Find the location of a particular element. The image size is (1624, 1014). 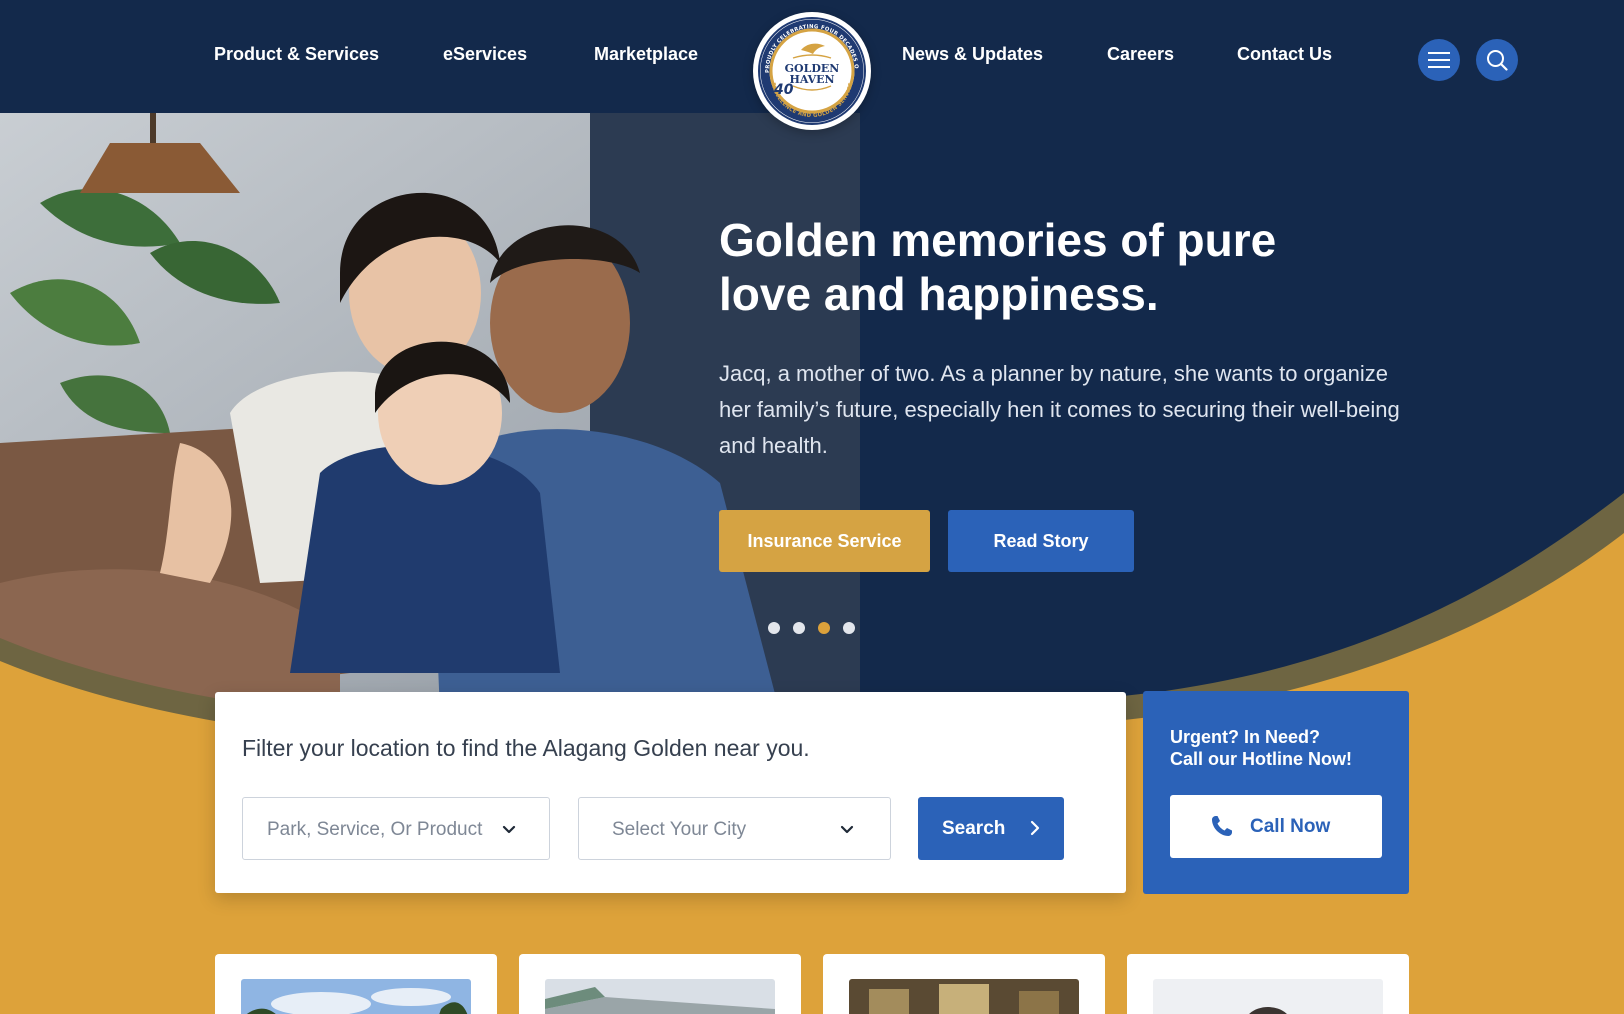

menu-icon is located at coordinates (1439, 60).